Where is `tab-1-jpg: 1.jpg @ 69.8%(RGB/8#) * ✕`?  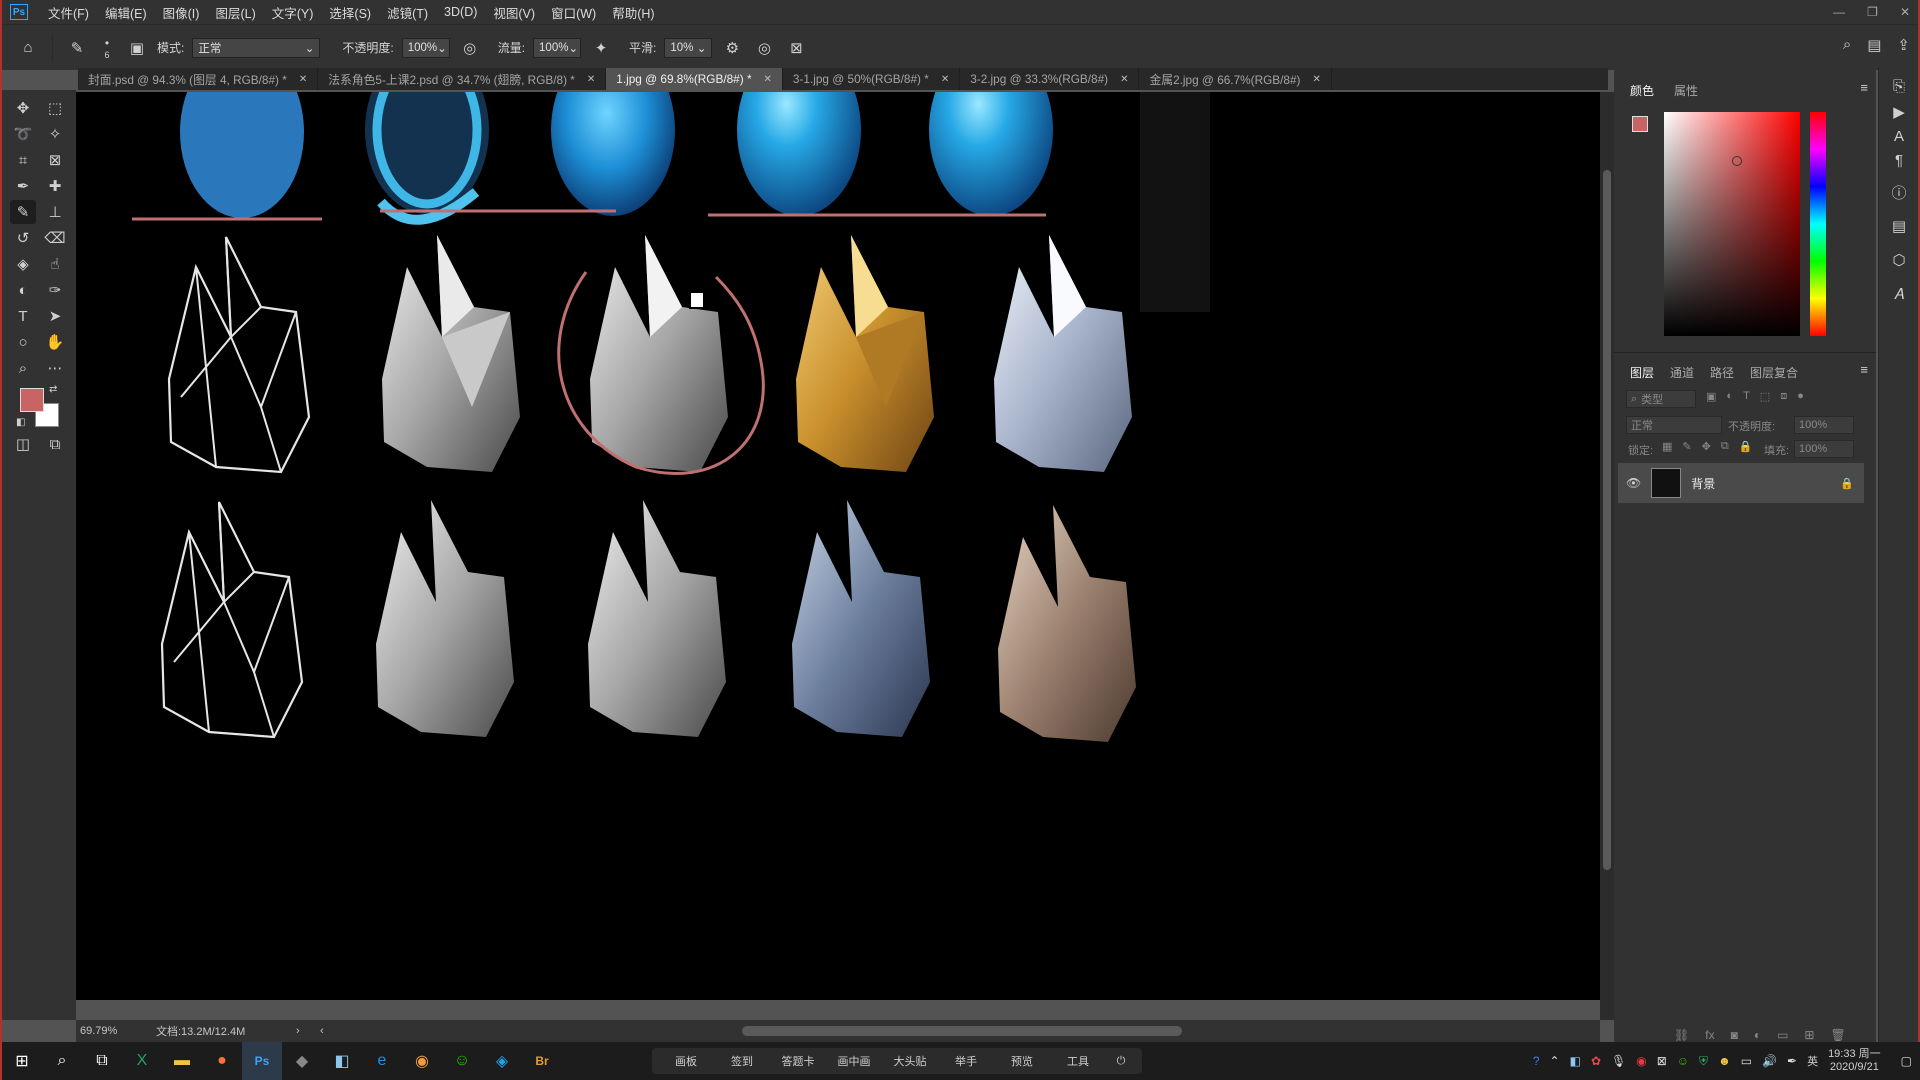 tab-1-jpg: 1.jpg @ 69.8%(RGB/8#) * ✕ is located at coordinates (694, 79).